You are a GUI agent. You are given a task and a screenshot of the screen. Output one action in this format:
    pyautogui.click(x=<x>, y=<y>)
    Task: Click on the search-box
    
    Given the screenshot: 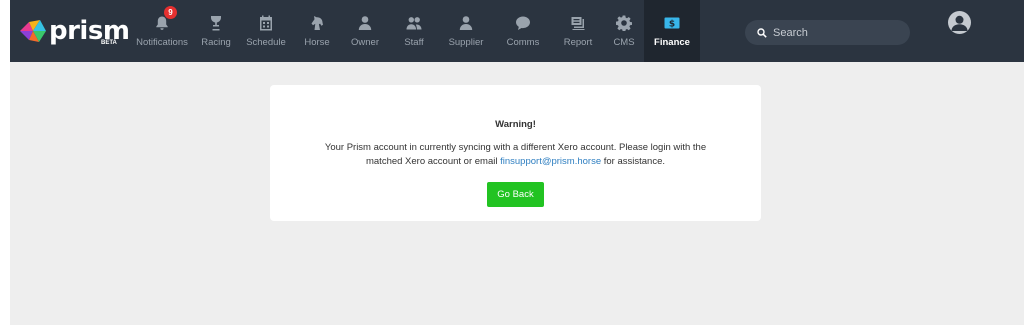 What is the action you would take?
    pyautogui.click(x=827, y=32)
    